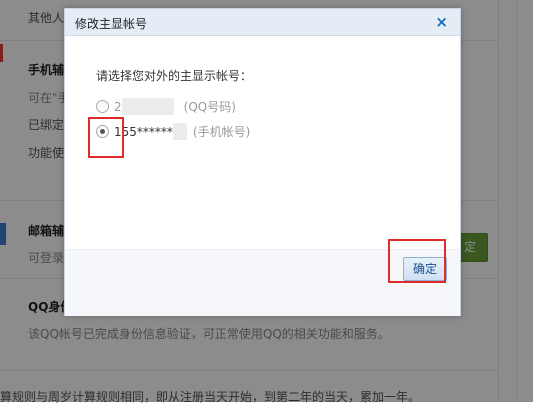 This screenshot has height=405, width=533. I want to click on highlight-box-confirm, so click(417, 261).